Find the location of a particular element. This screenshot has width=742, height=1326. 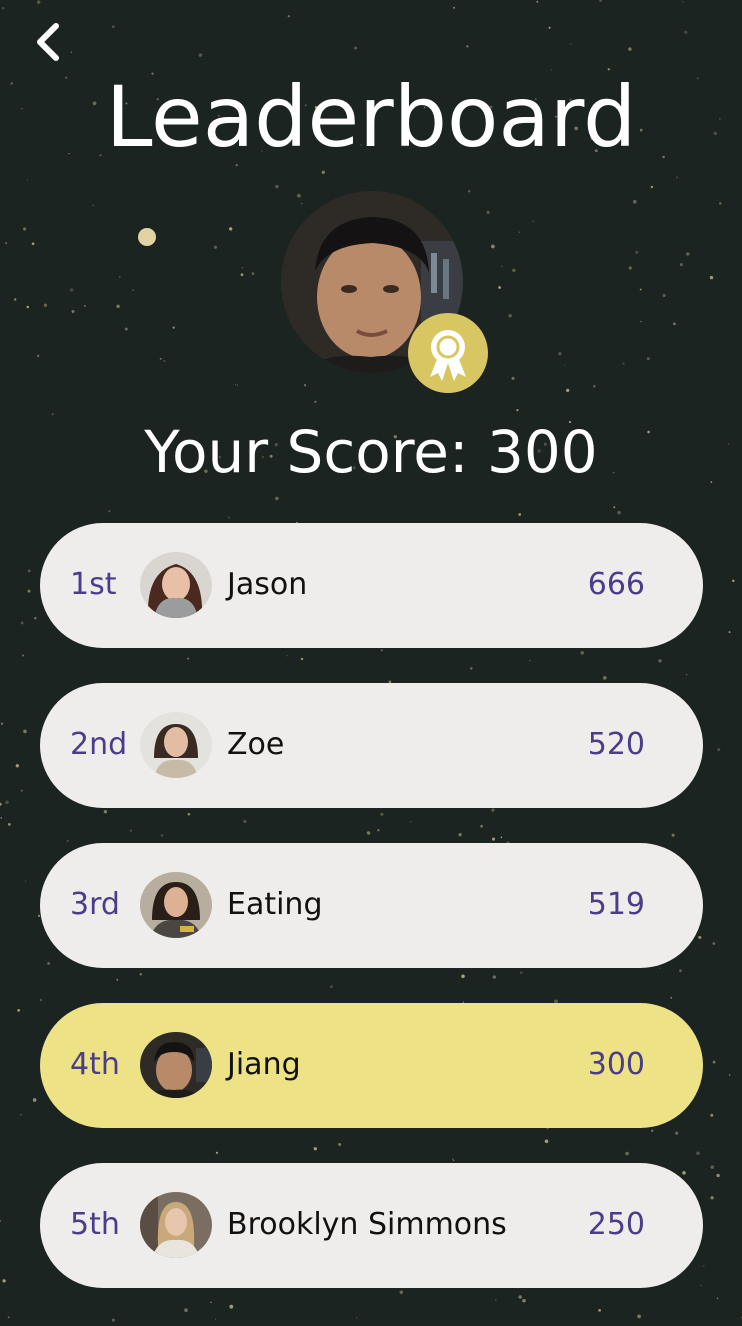

rank-label: 1st is located at coordinates (93, 584).